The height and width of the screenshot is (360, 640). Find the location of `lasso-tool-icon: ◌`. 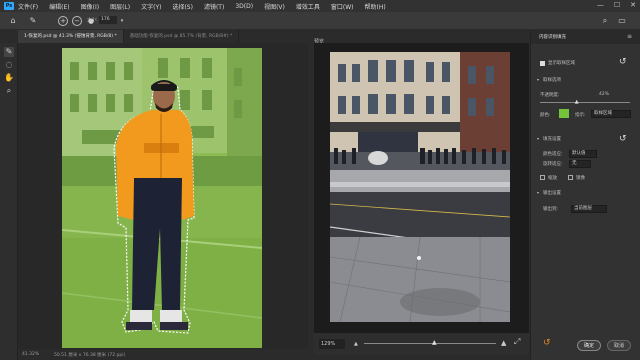

lasso-tool-icon: ◌ is located at coordinates (9, 65).